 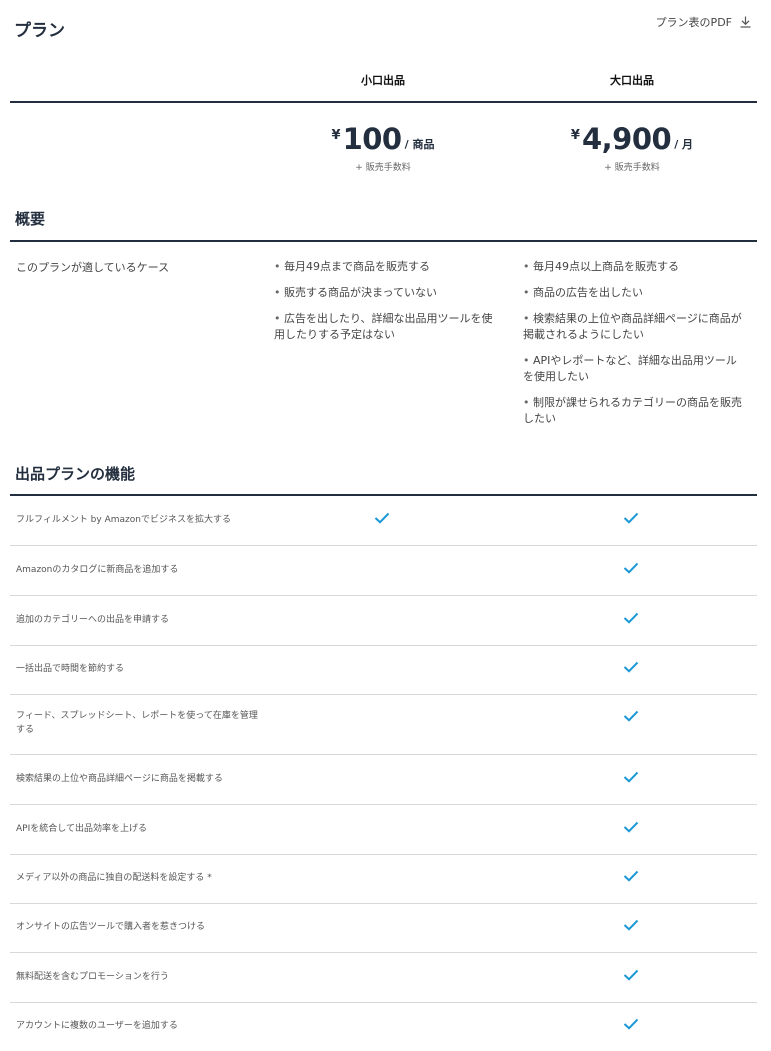 What do you see at coordinates (39, 31) in the screenshot?
I see `page-title: プラン` at bounding box center [39, 31].